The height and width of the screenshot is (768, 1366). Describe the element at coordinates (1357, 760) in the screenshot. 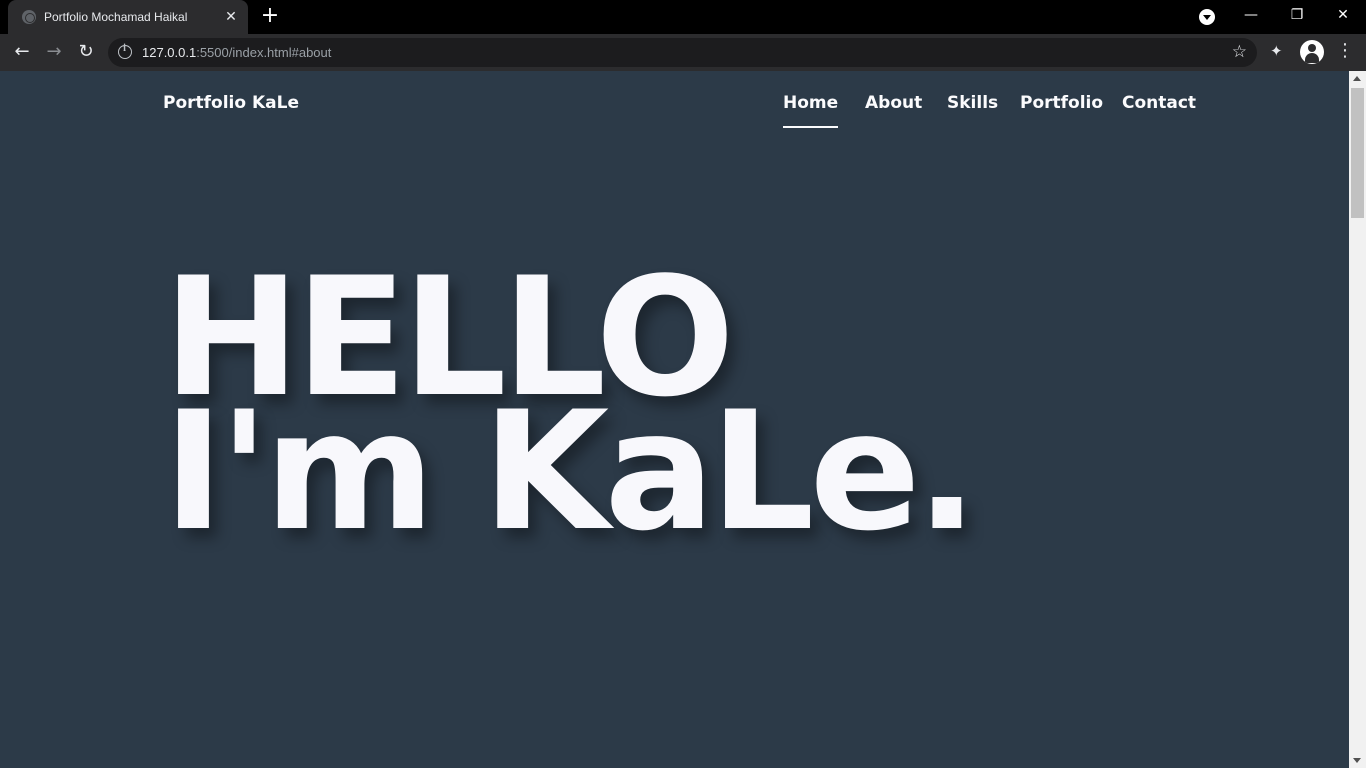

I see `scroll-down-icon` at that location.